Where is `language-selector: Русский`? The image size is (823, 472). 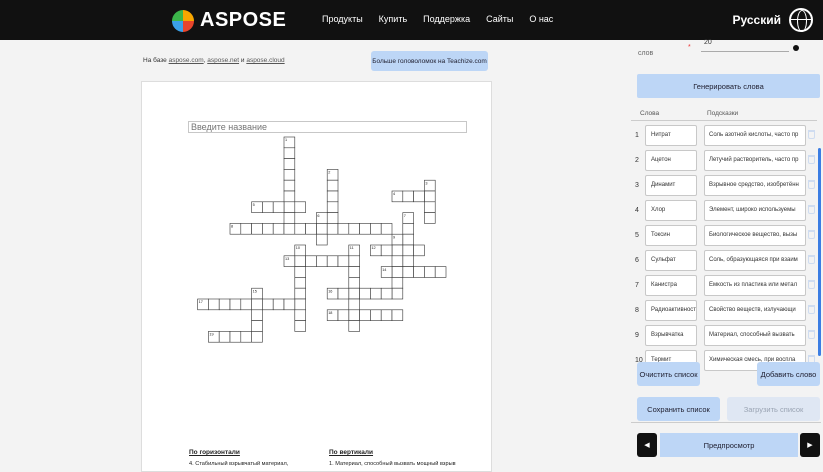 language-selector: Русский is located at coordinates (757, 20).